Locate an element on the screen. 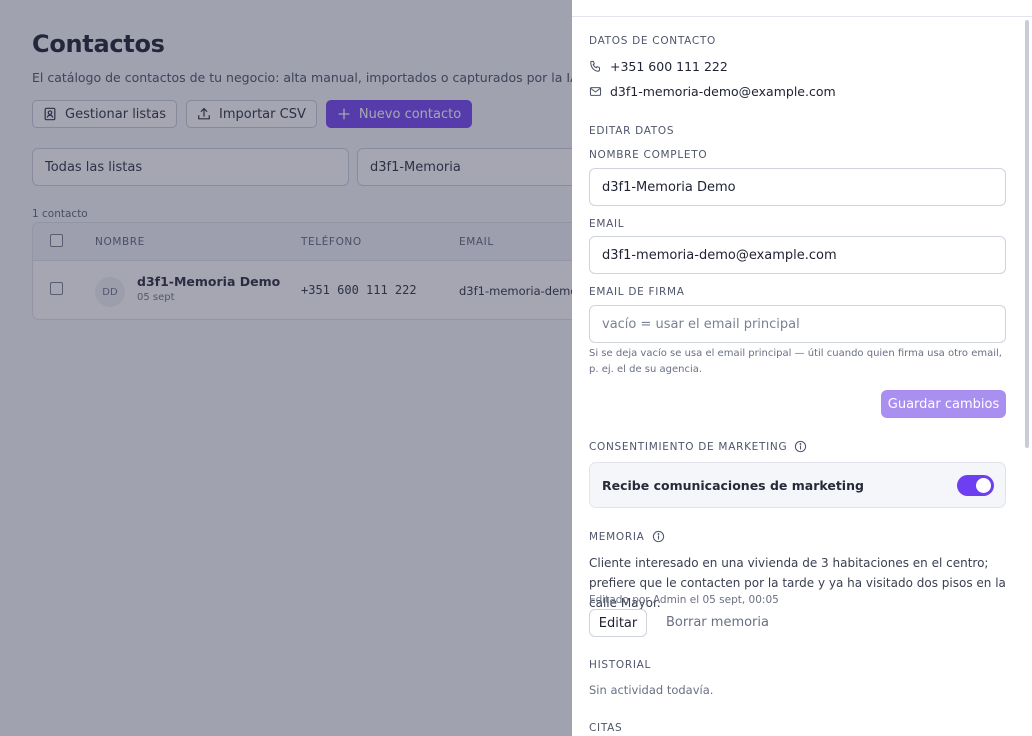 This screenshot has width=1032, height=736. marketing-title: CONSENTIMIENTO DE MARKETING is located at coordinates (688, 446).